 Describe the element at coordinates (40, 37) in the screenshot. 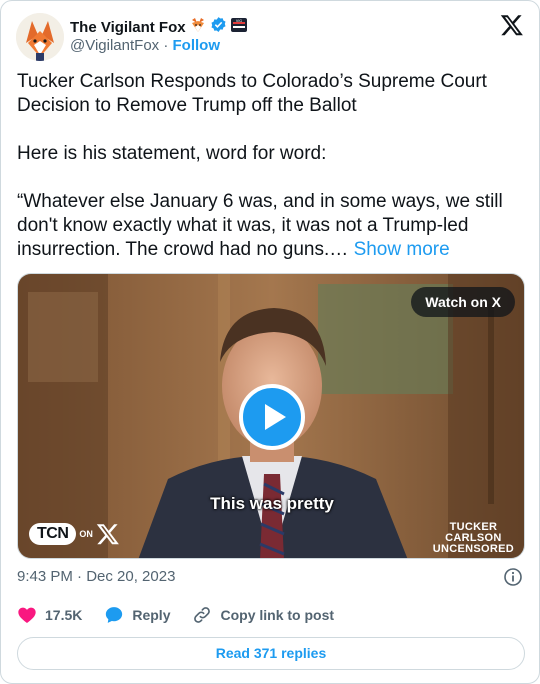

I see `avatar` at that location.